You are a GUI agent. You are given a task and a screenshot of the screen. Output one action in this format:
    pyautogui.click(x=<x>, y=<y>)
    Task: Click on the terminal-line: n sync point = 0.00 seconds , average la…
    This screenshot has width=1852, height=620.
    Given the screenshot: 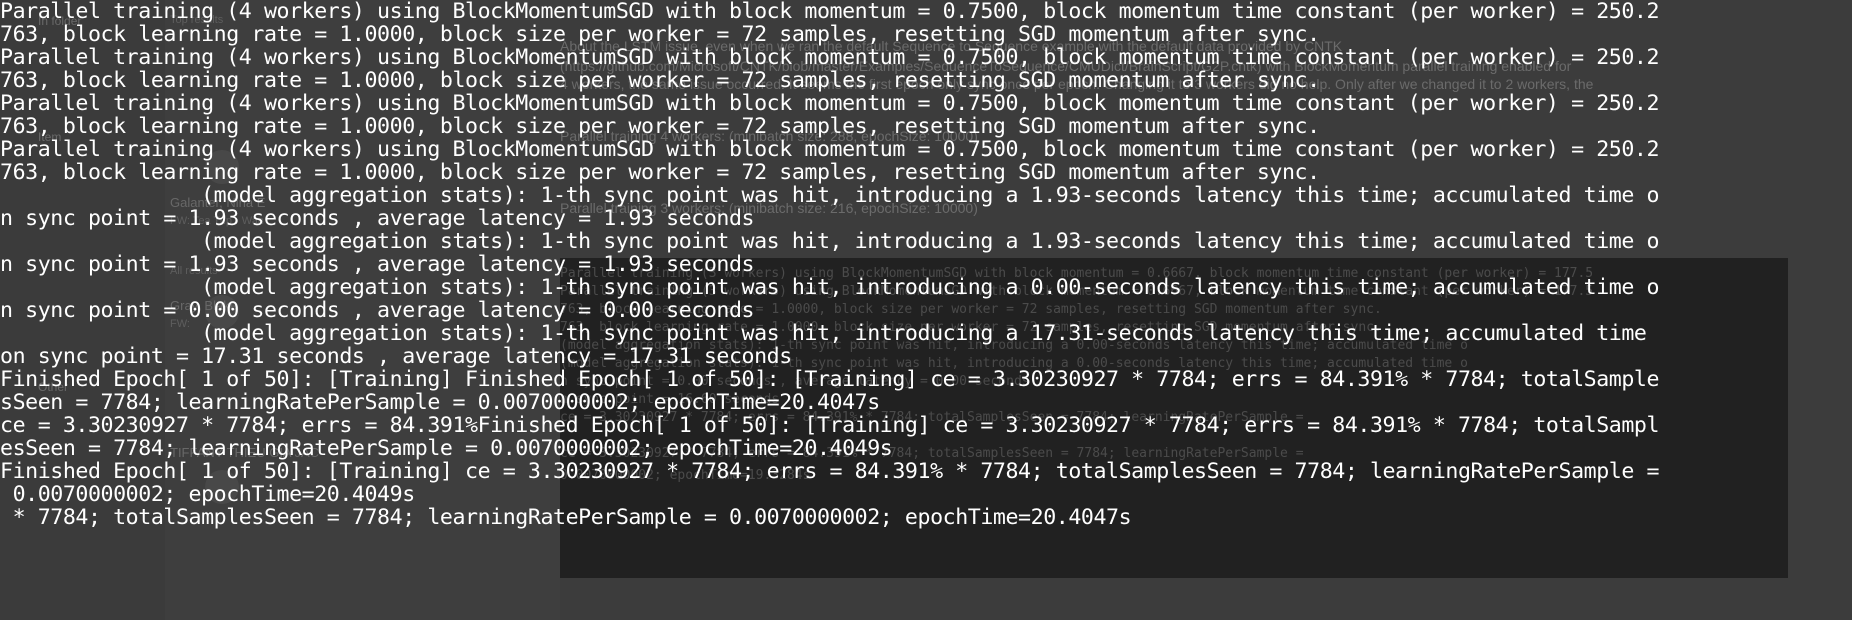 What is the action you would take?
    pyautogui.click(x=377, y=310)
    